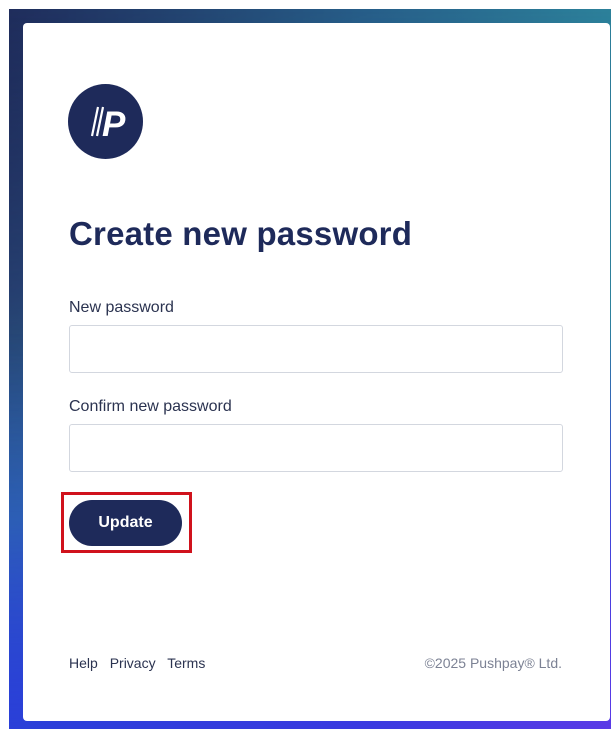  Describe the element at coordinates (493, 663) in the screenshot. I see `copyright-text: ©2025 Pushpay® Ltd.` at that location.